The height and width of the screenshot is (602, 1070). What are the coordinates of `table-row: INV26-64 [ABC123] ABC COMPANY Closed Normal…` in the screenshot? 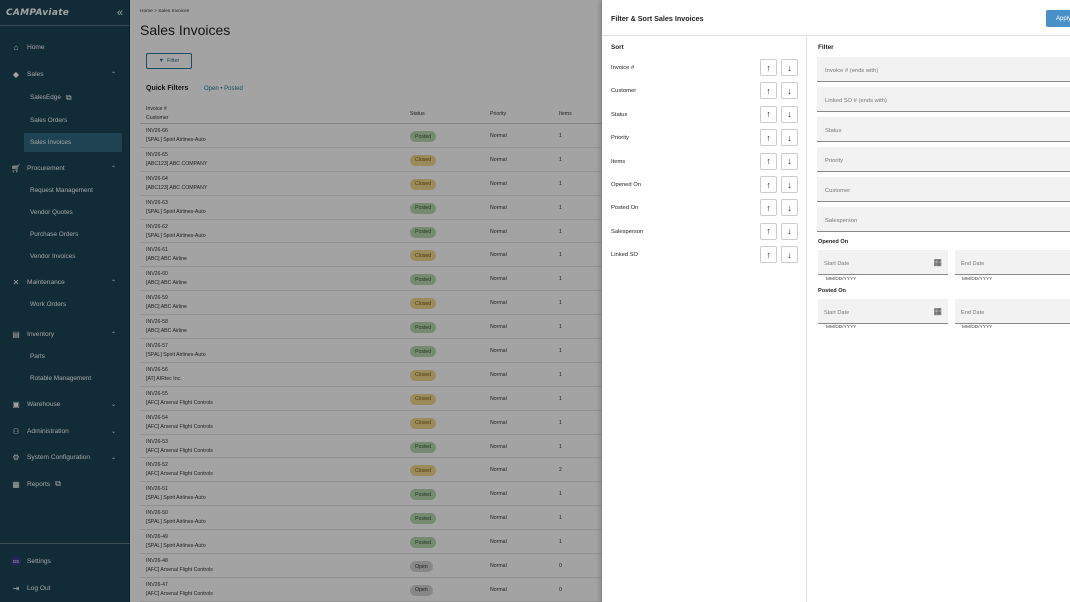 It's located at (375, 184).